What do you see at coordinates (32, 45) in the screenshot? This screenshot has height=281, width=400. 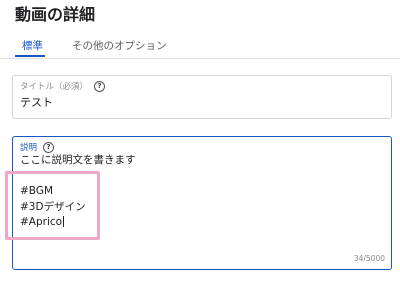 I see `tab-standard: 標準` at bounding box center [32, 45].